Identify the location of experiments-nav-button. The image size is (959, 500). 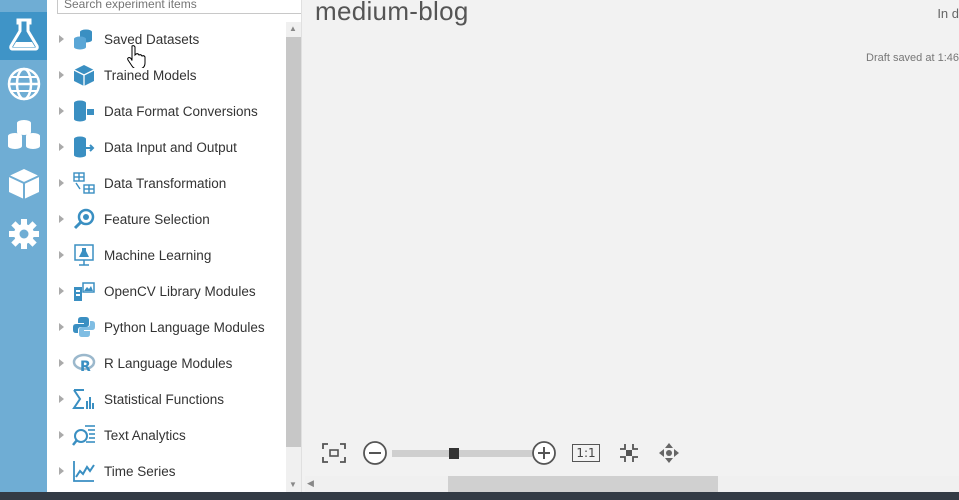
(23, 36).